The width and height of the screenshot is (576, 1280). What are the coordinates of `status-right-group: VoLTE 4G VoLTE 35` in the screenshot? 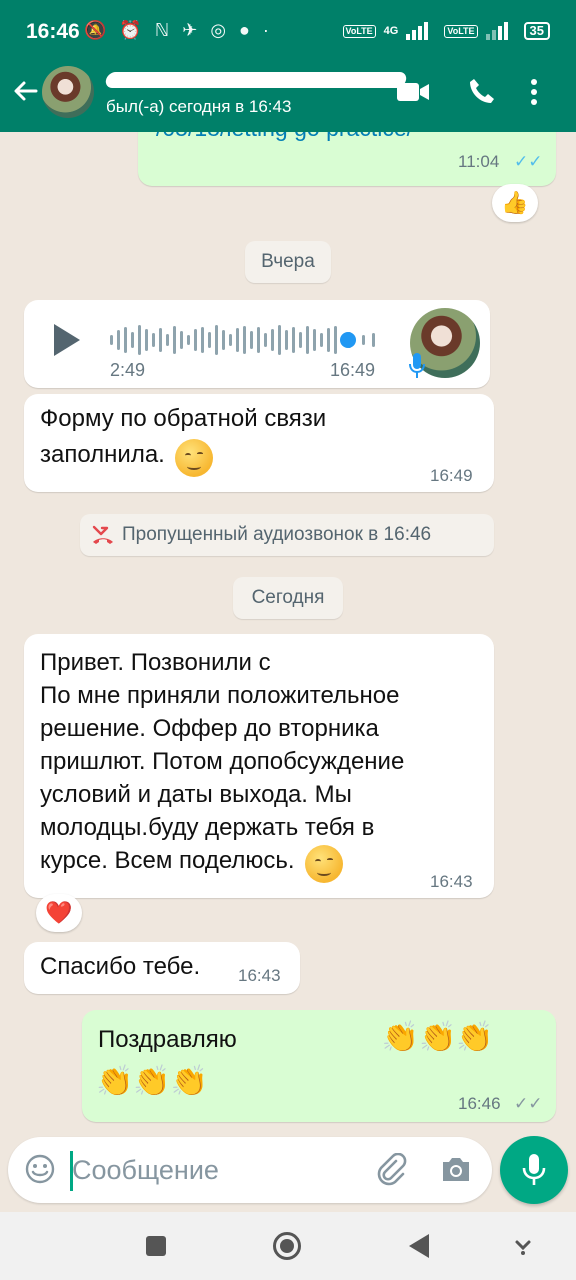 It's located at (446, 31).